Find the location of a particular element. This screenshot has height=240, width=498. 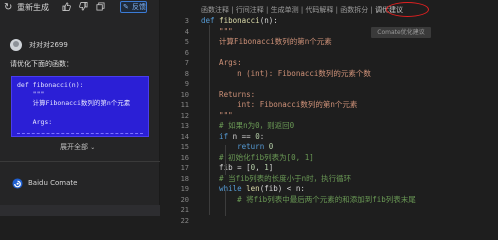

code-line: Args: is located at coordinates (221, 63).